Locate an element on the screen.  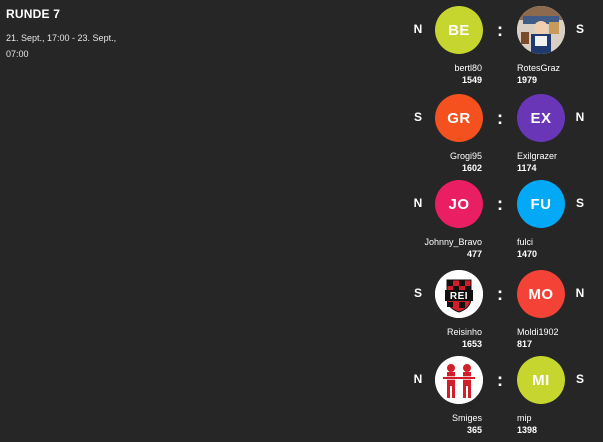
away-player-name: Exilgrazer is located at coordinates (537, 156).